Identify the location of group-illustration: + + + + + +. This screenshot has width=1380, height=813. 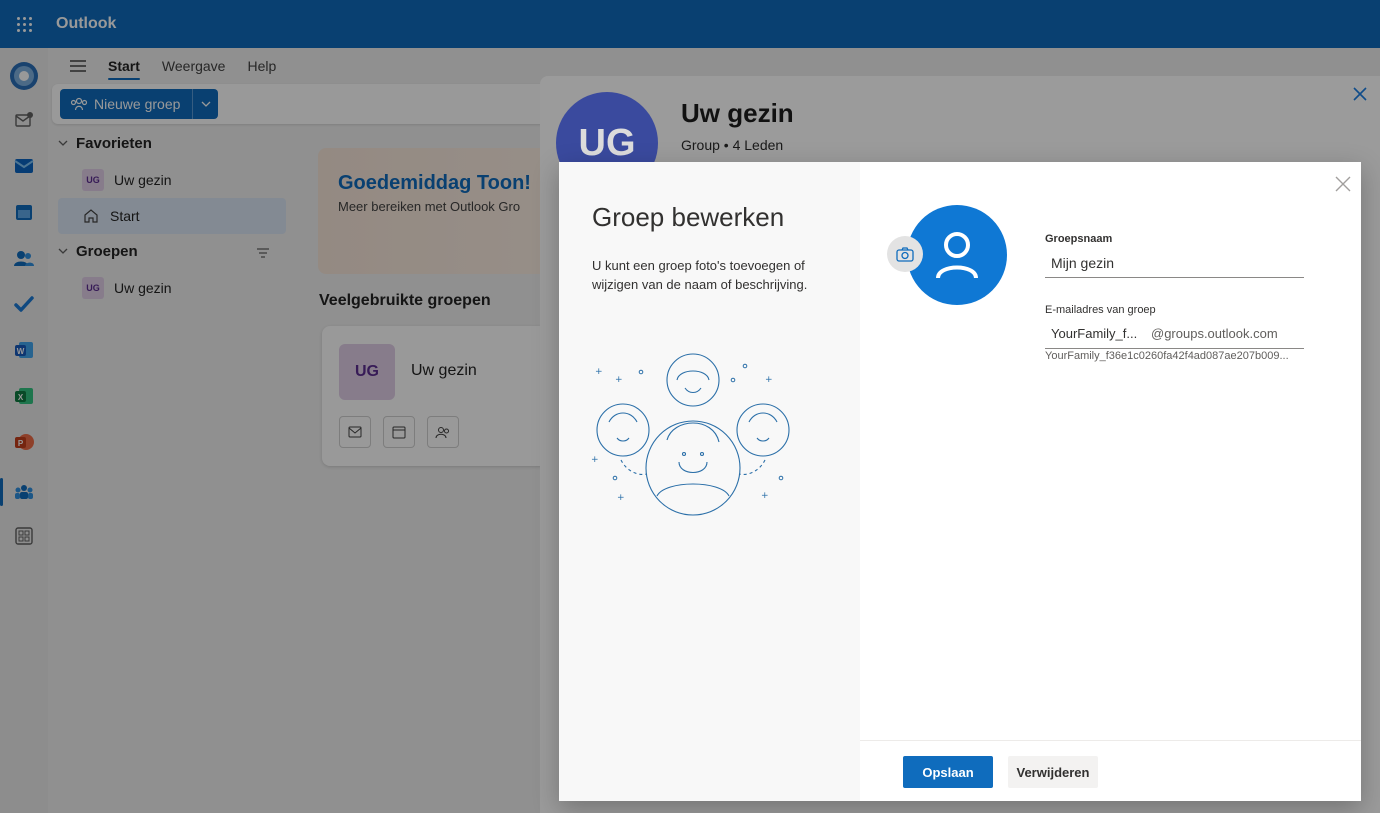
(690, 434).